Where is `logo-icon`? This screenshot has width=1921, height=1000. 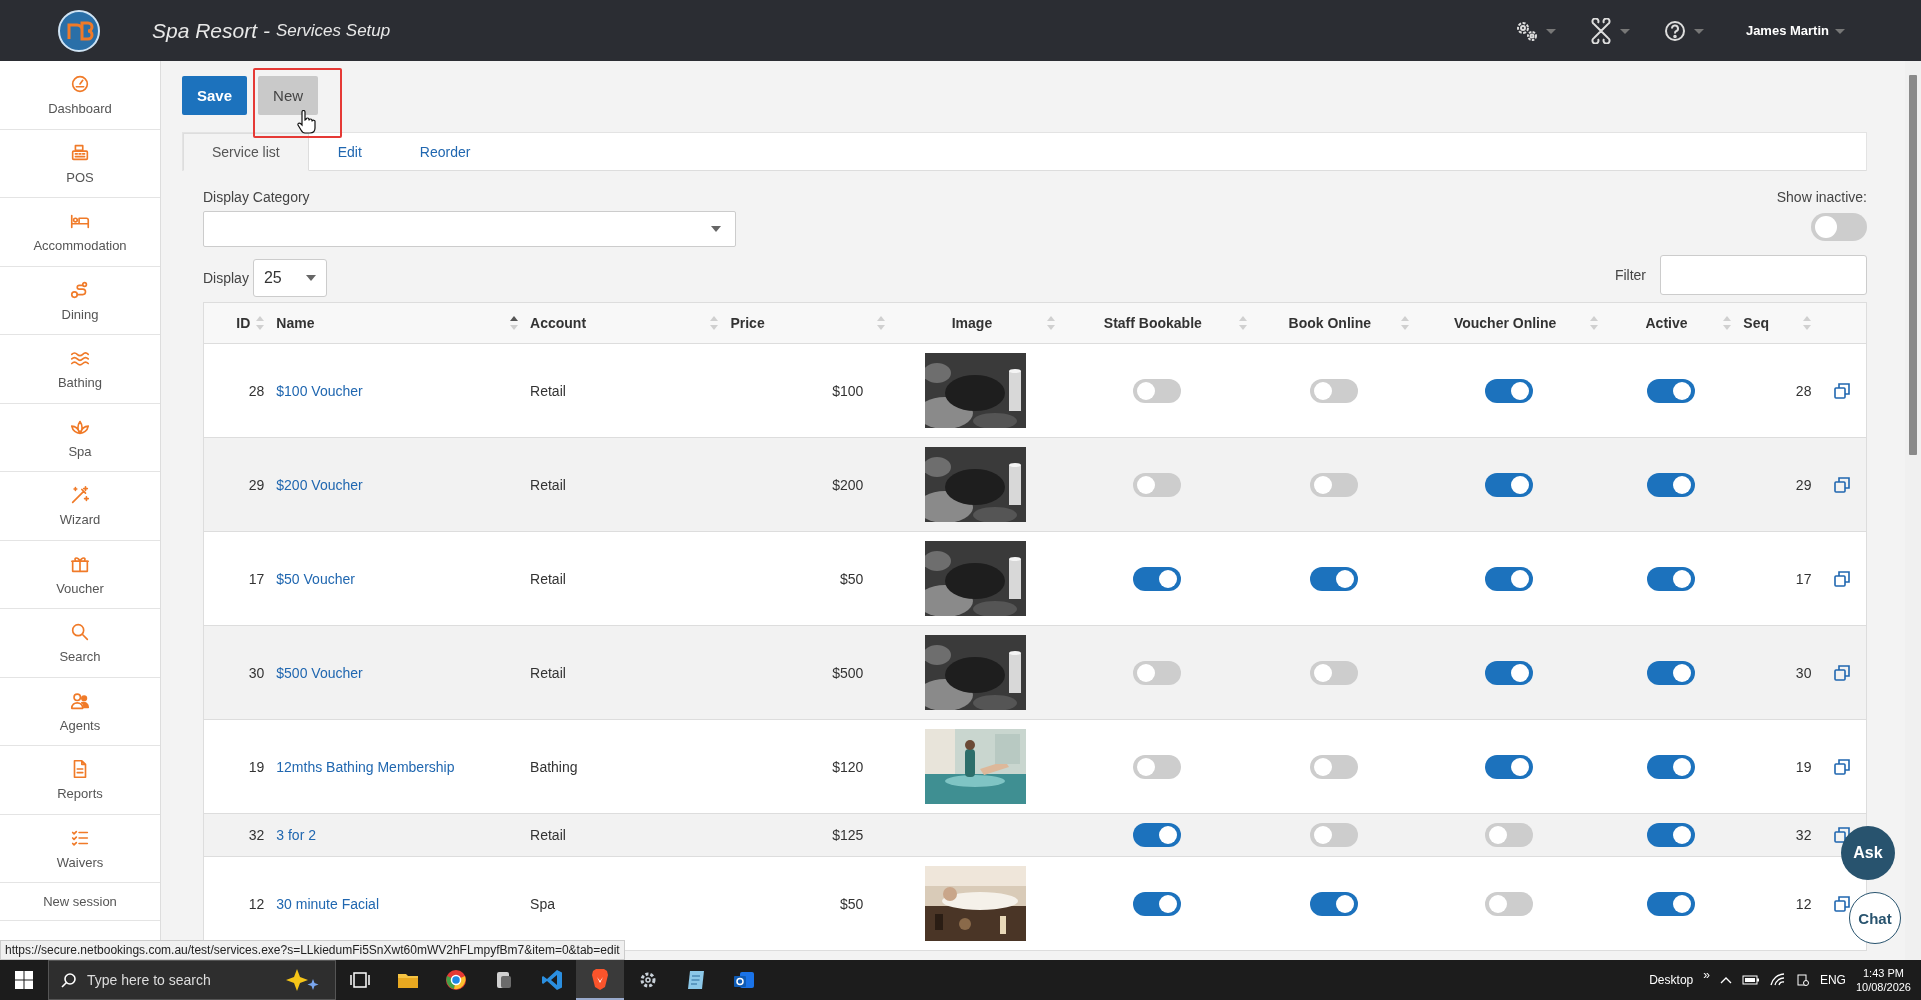 logo-icon is located at coordinates (79, 30).